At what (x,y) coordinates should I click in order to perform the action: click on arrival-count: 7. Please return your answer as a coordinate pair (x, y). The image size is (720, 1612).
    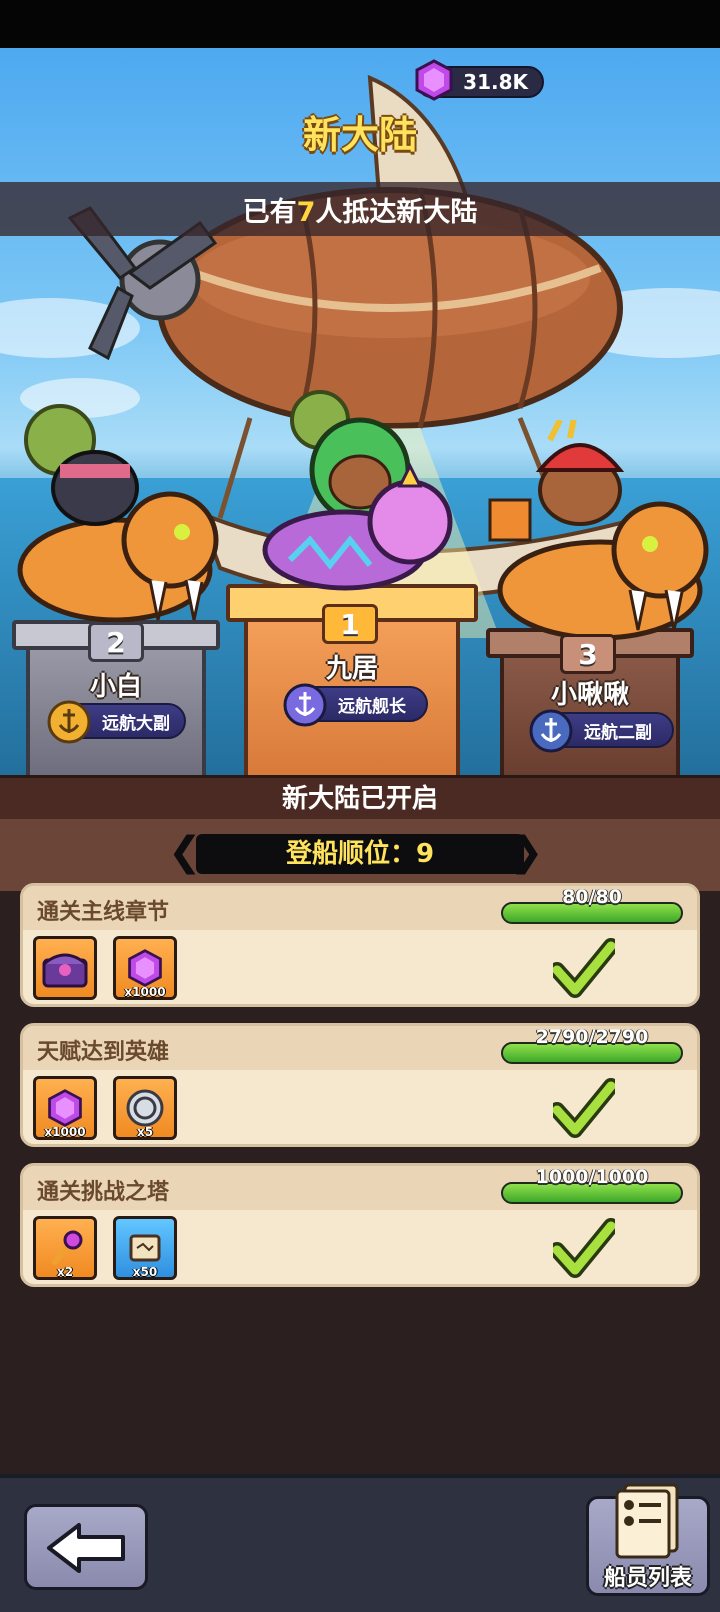
    Looking at the image, I should click on (306, 212).